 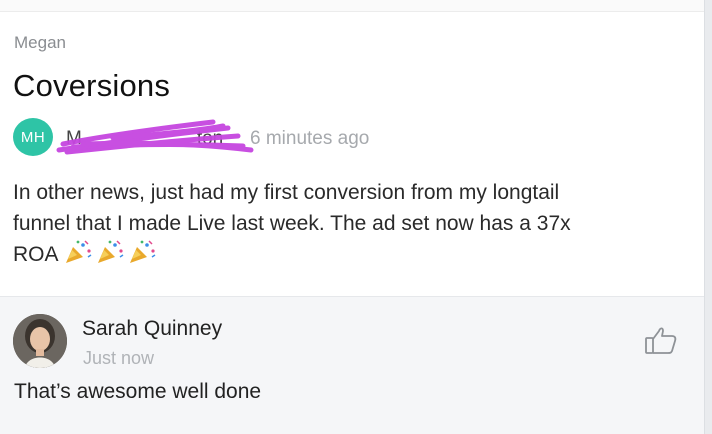 I want to click on post-author-row: MH Mton 6 minutes ago, so click(x=313, y=137).